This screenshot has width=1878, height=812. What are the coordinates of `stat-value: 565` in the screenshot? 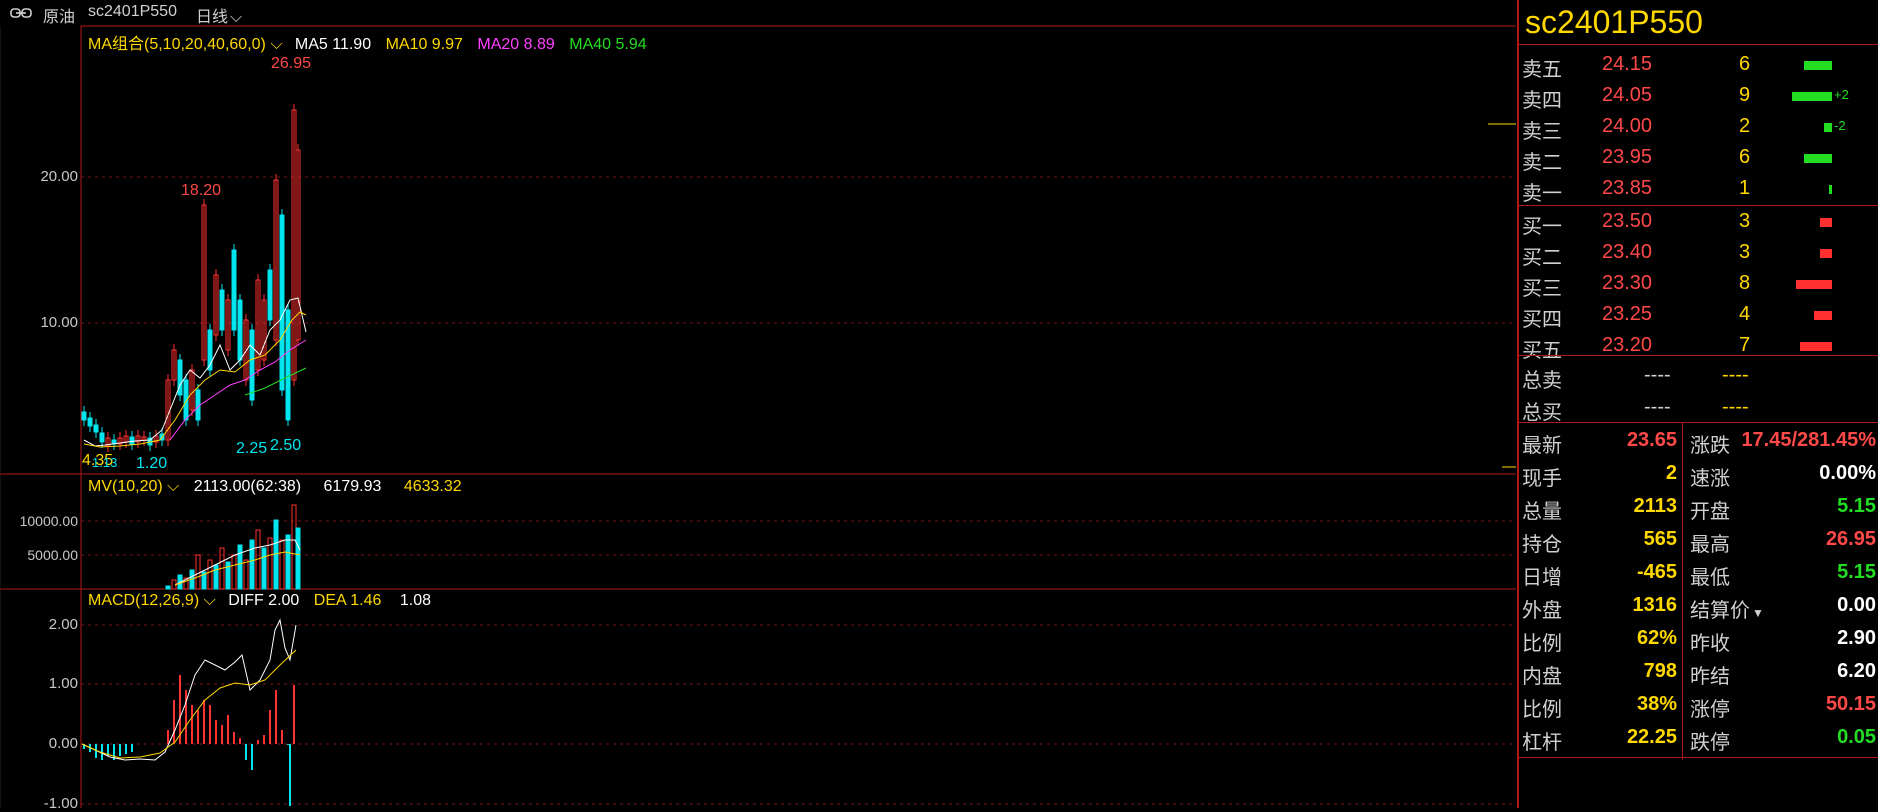 It's located at (1660, 539).